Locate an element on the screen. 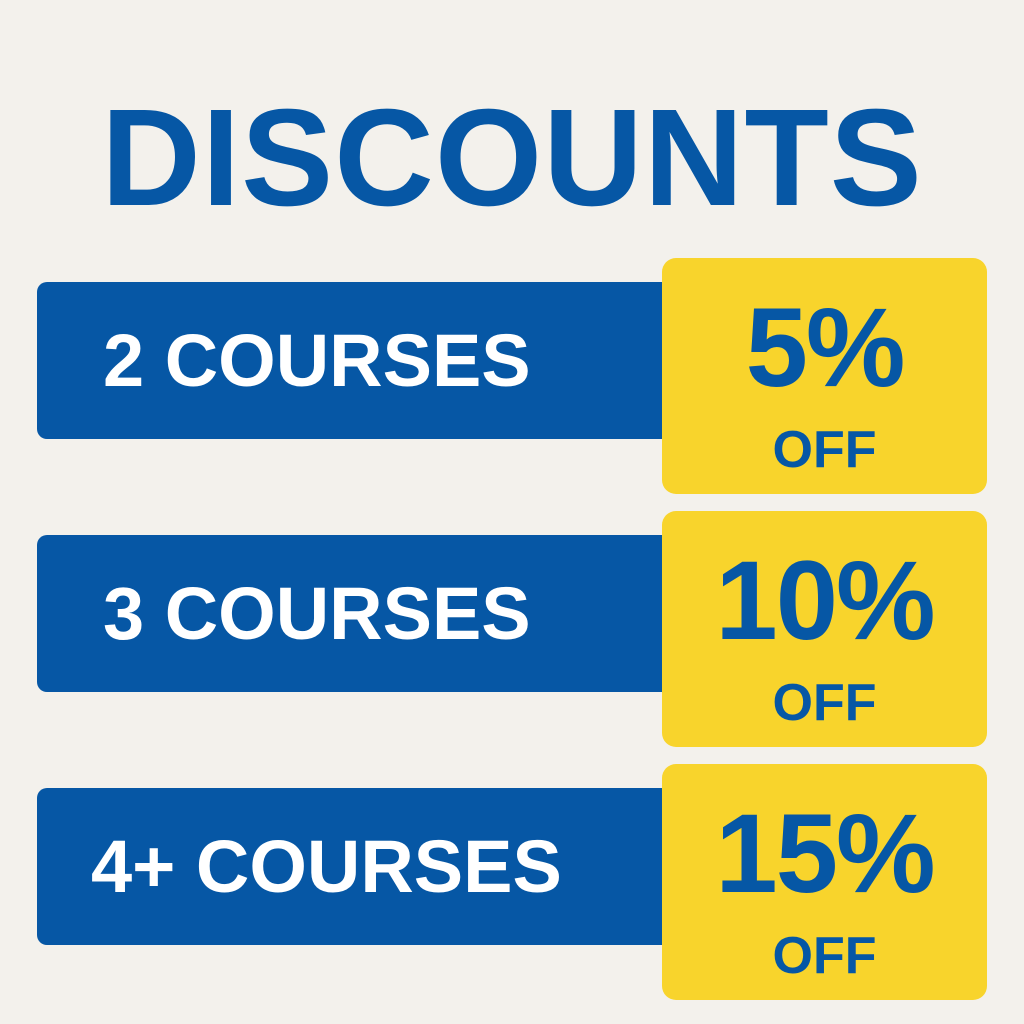 Image resolution: width=1024 pixels, height=1024 pixels. tier-label-bar: 2 COURSES is located at coordinates (357, 360).